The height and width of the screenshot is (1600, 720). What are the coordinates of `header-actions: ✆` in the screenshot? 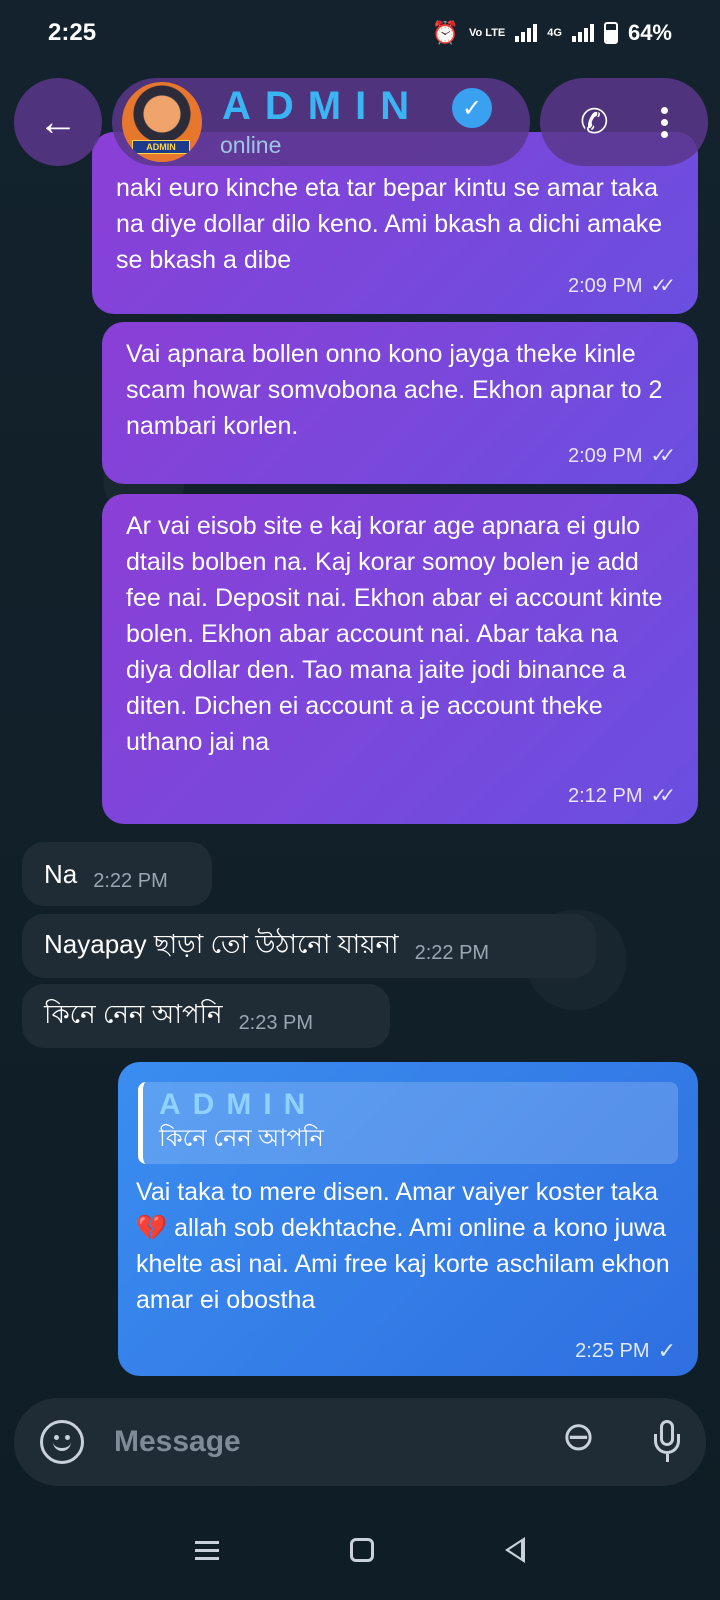 It's located at (624, 122).